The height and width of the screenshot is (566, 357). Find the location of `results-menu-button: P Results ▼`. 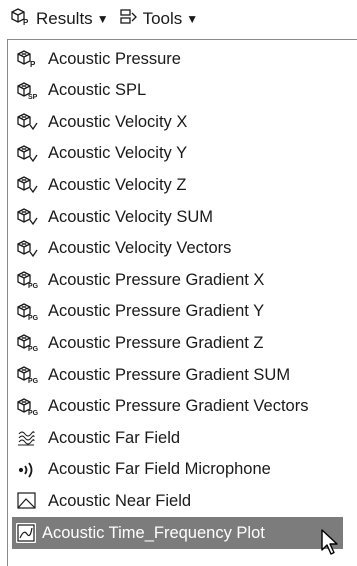

results-menu-button: P Results ▼ is located at coordinates (59, 19).